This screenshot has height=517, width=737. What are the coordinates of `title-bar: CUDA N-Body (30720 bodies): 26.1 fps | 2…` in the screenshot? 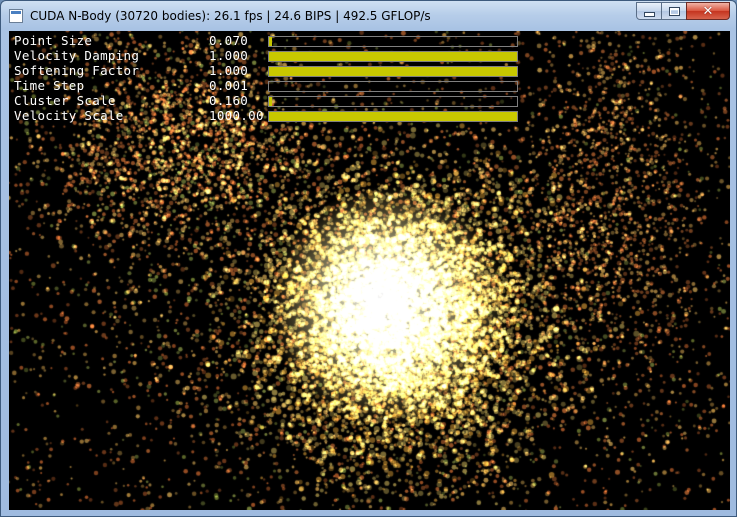 It's located at (368, 16).